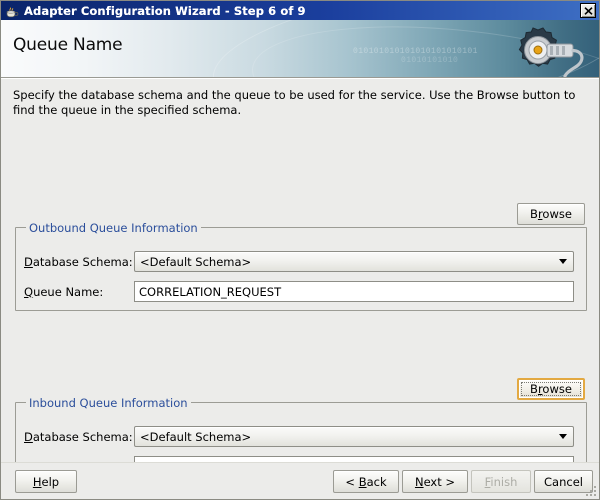 Image resolution: width=600 pixels, height=500 pixels. I want to click on inbound-group-title: Inbound Queue Information, so click(108, 403).